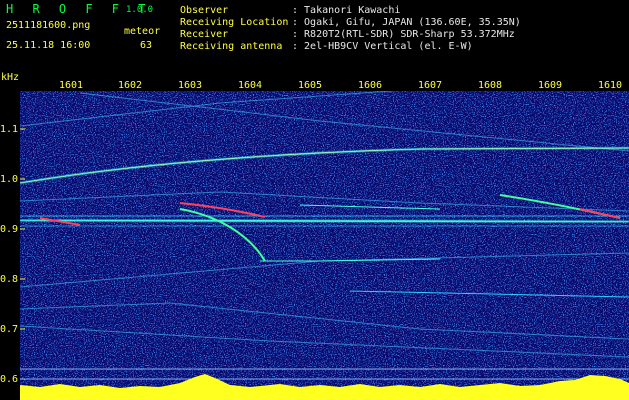  What do you see at coordinates (142, 31) in the screenshot?
I see `capture-mode: meteor` at bounding box center [142, 31].